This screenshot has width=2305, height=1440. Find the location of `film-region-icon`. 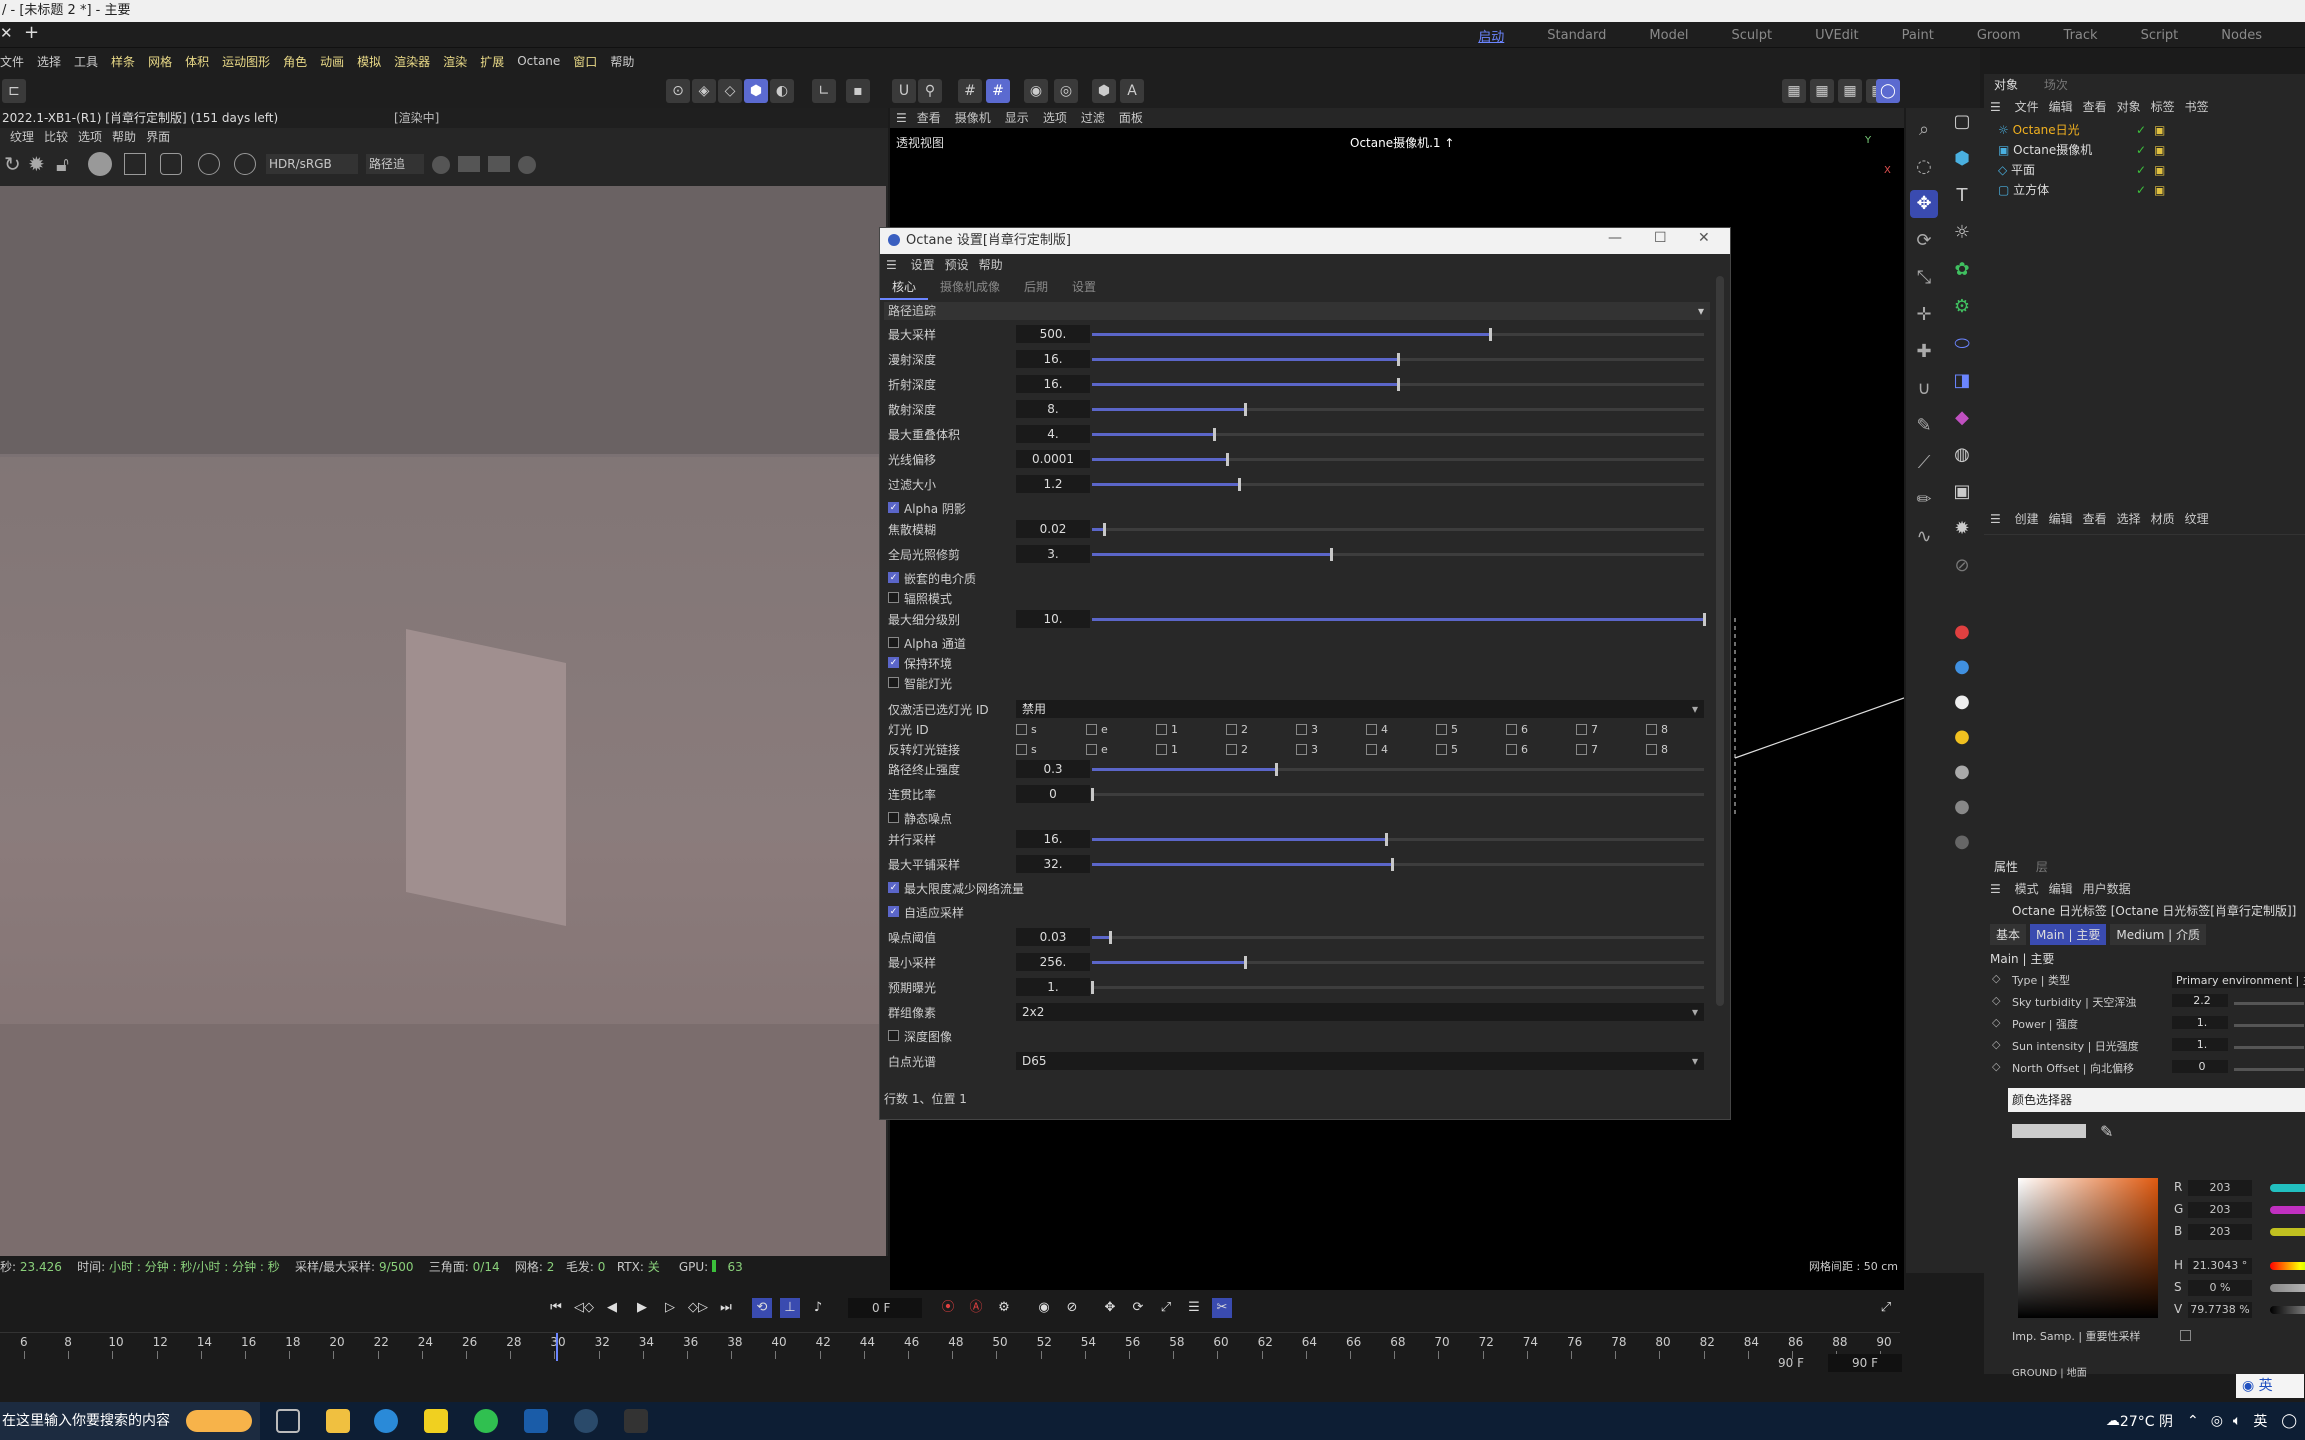

film-region-icon is located at coordinates (171, 164).